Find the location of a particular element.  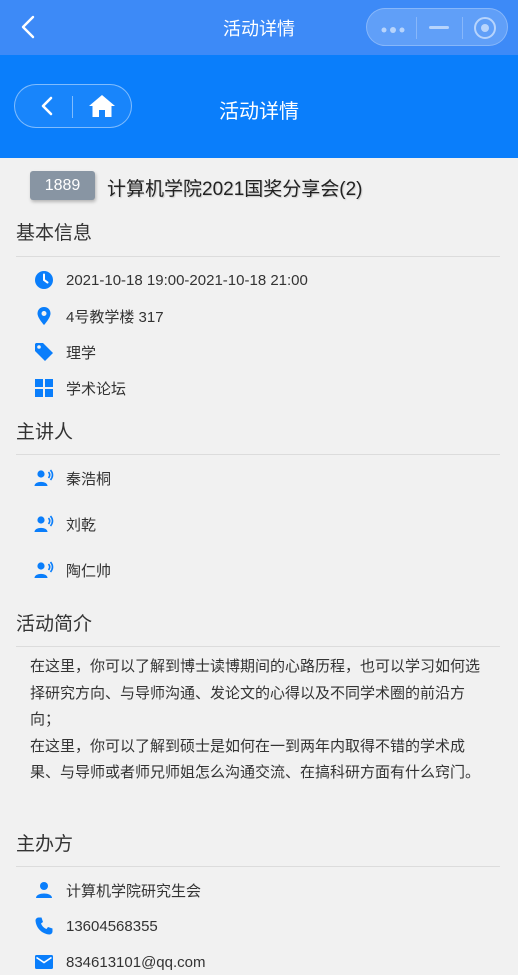

event-time: 2021-10-18 19:00-2021-10-18 21:00 is located at coordinates (187, 280).